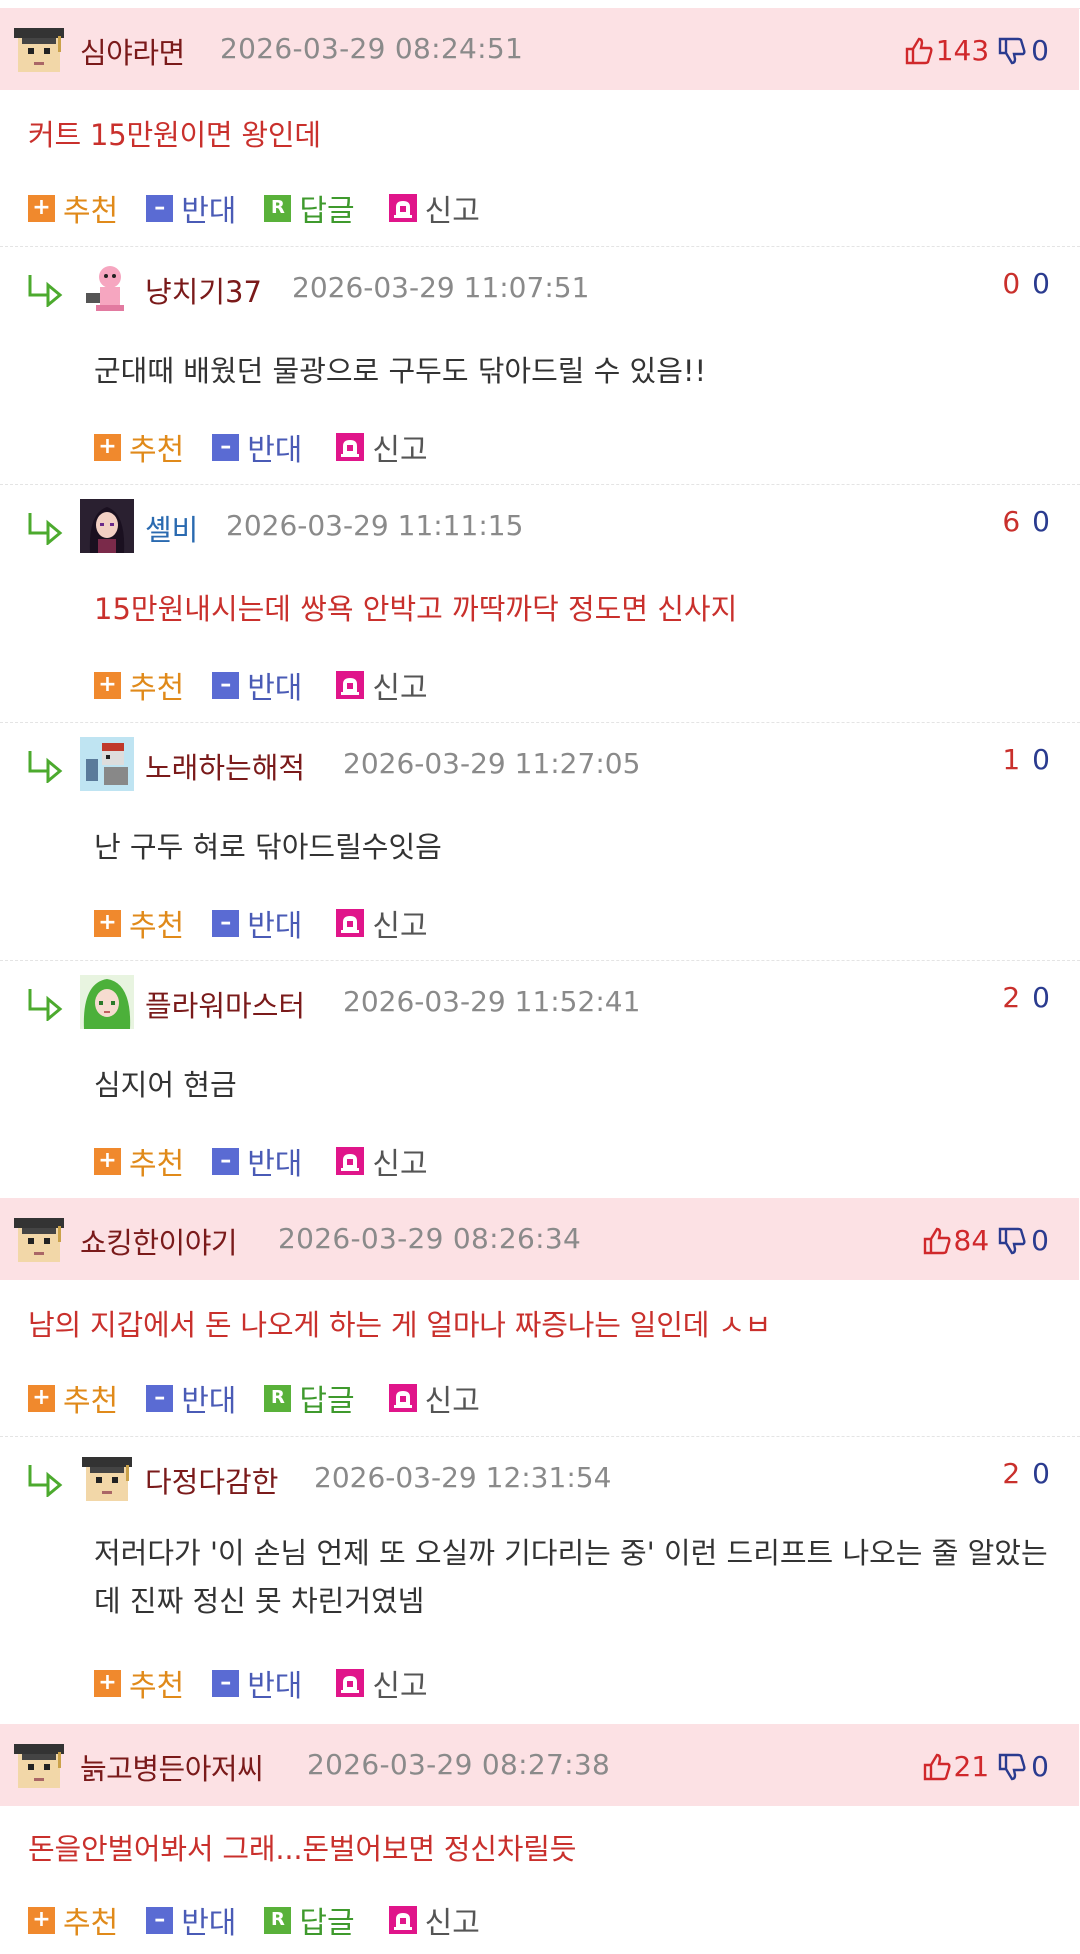 Image resolution: width=1080 pixels, height=1954 pixels. Describe the element at coordinates (107, 764) in the screenshot. I see `pirate-character-avatar` at that location.